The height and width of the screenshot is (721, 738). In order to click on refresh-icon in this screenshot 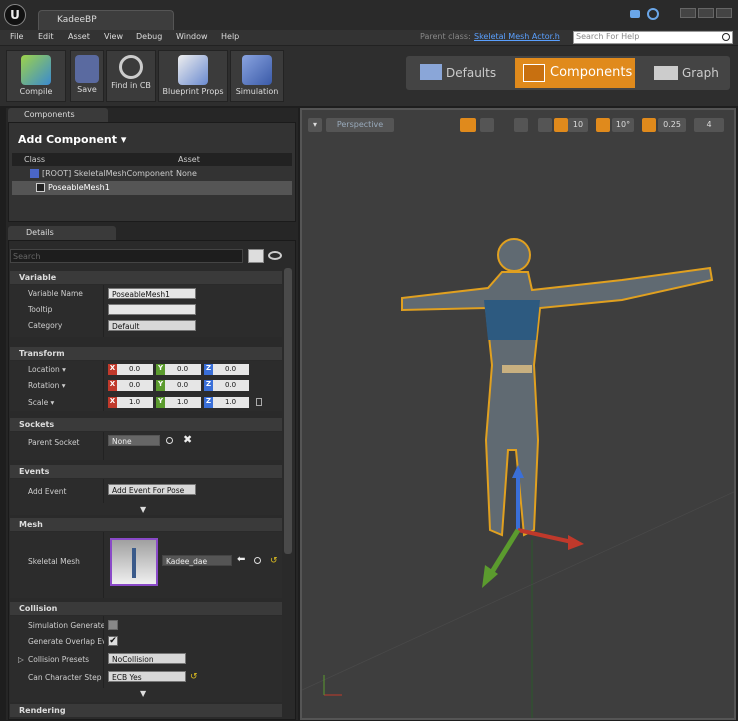, I will do `click(653, 14)`.